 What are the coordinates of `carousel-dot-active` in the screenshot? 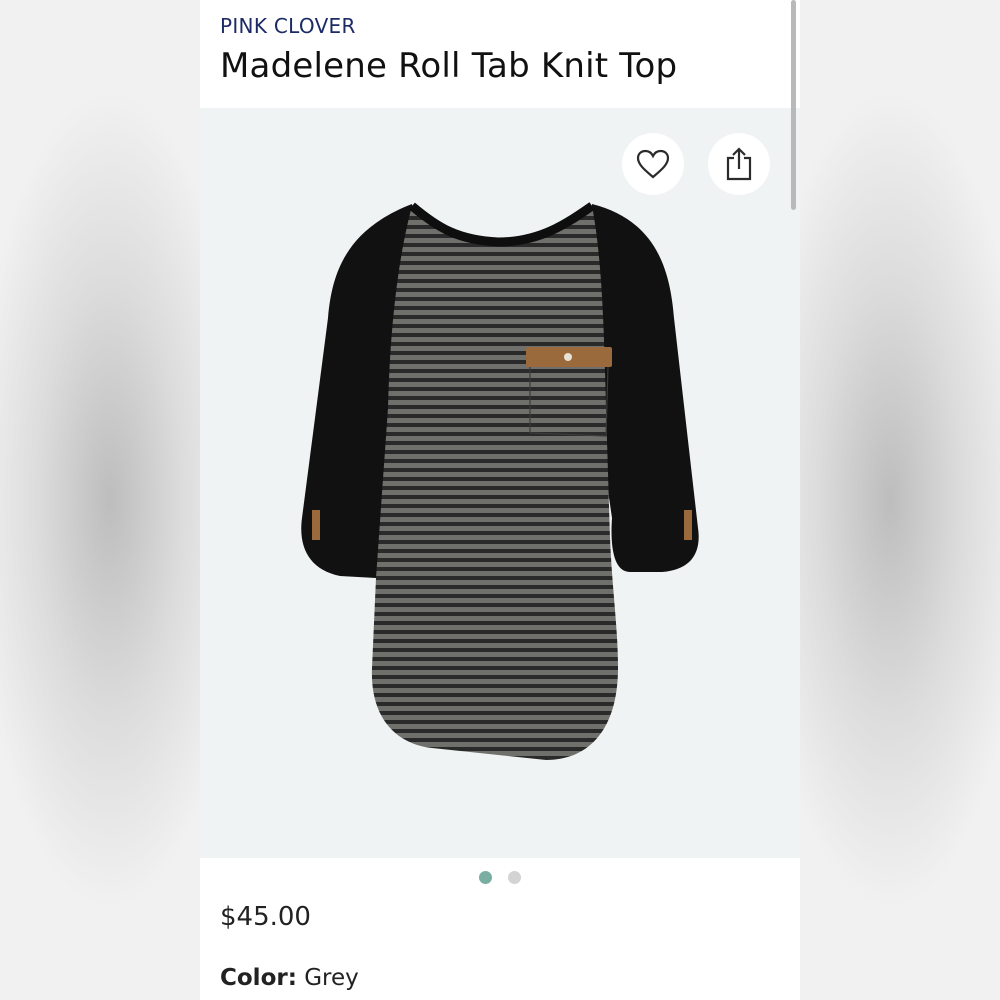 It's located at (485, 877).